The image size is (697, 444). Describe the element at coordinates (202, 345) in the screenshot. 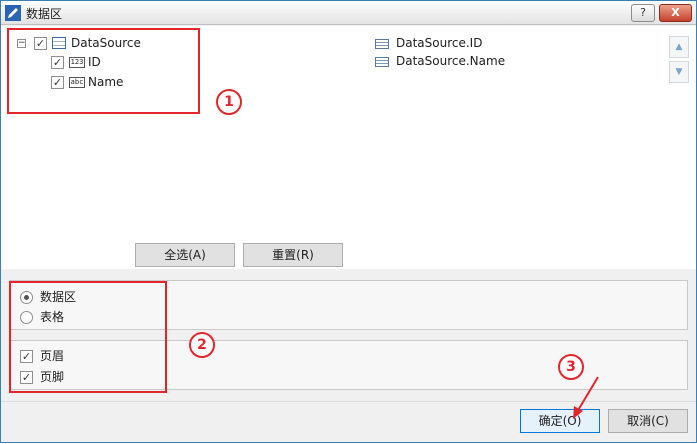

I see `annotation-number-2: 2` at that location.